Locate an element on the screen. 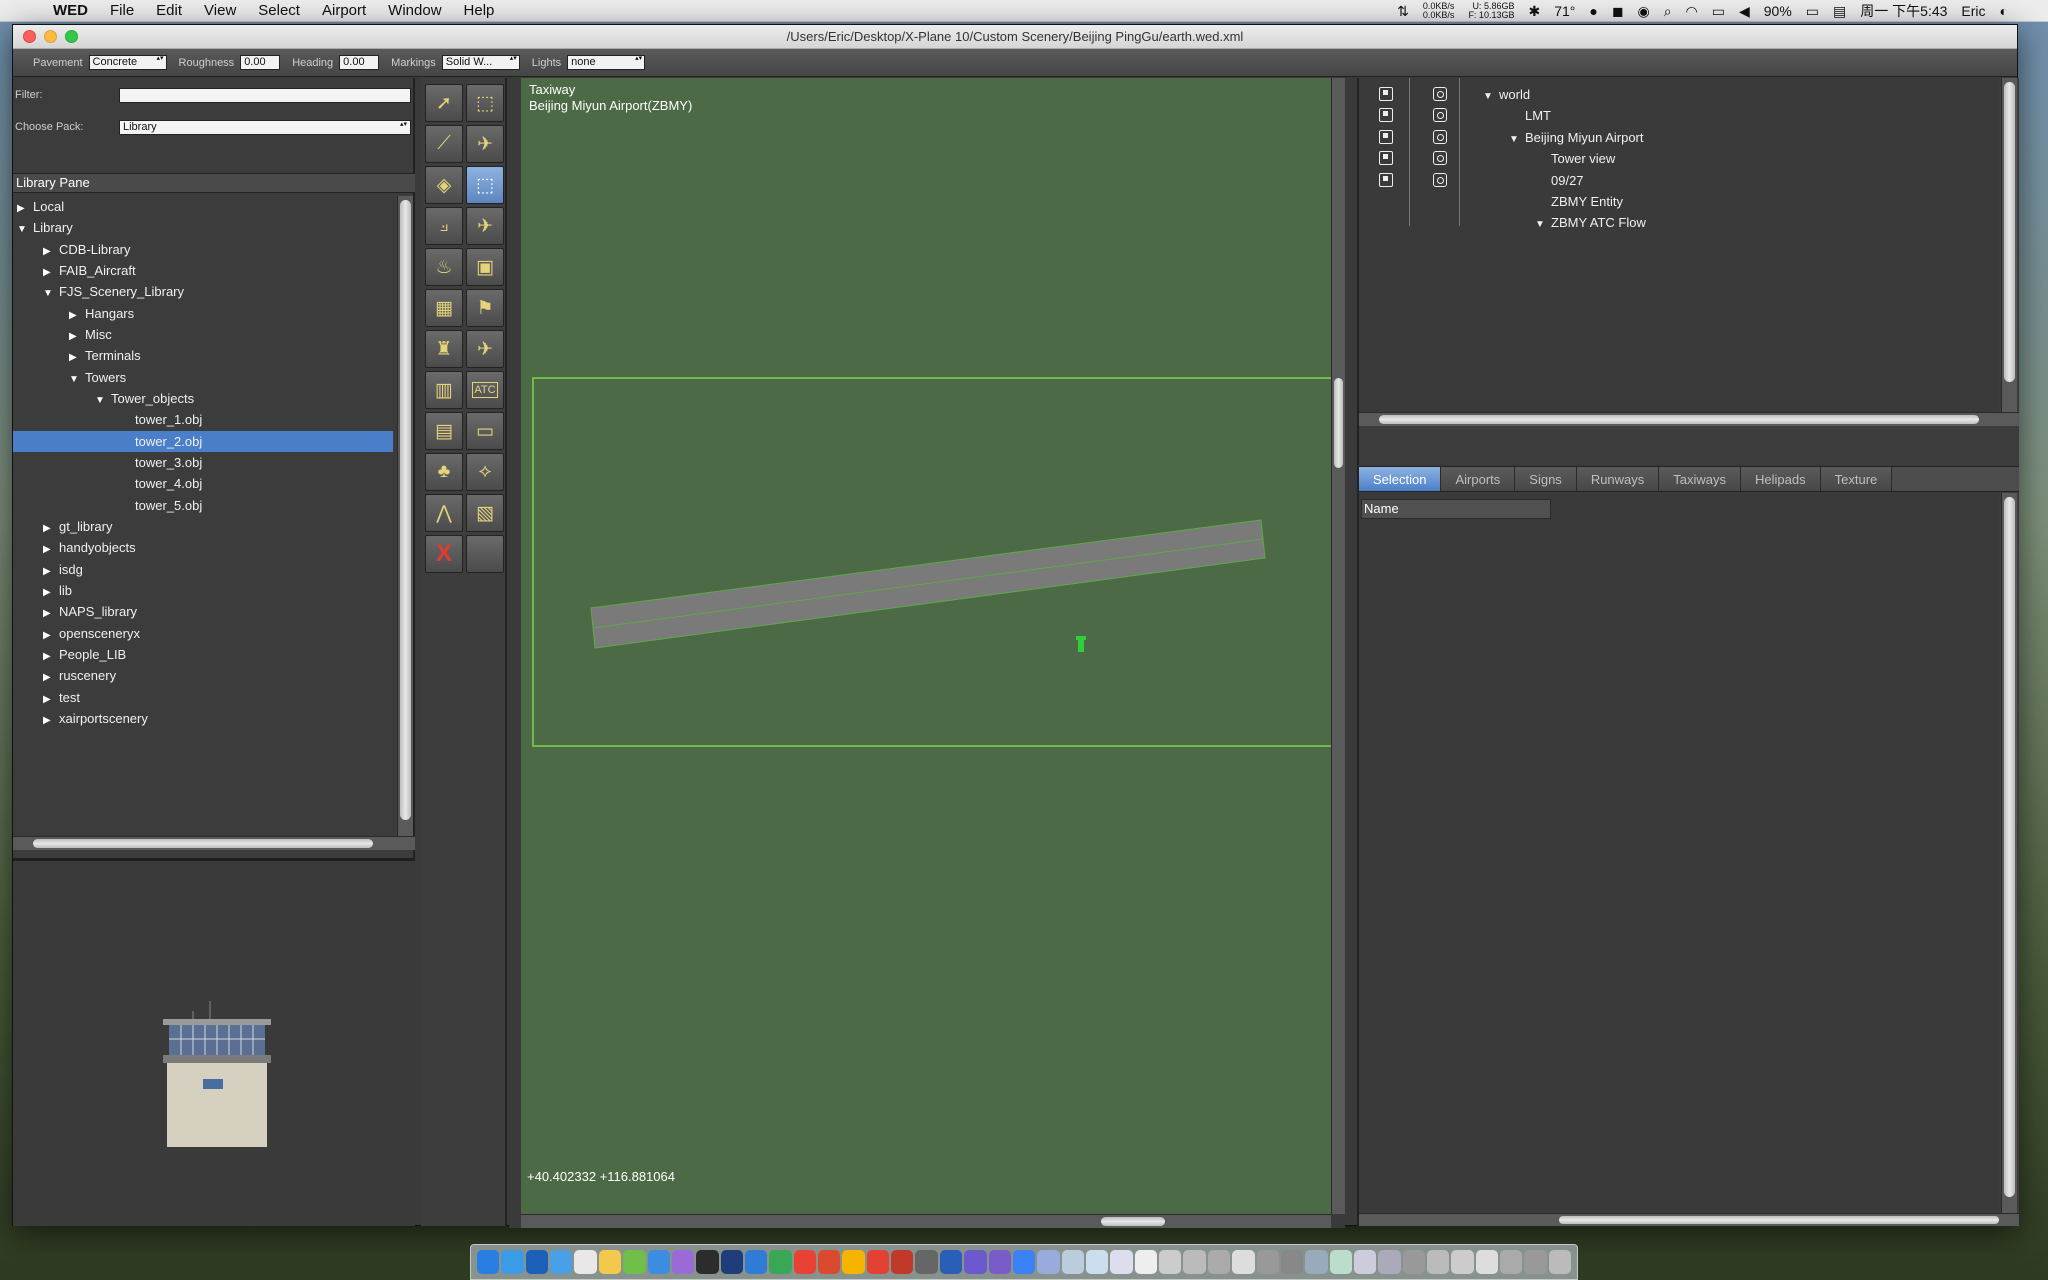 This screenshot has width=2048, height=1280. map-vertical-scrollbar is located at coordinates (1338, 646).